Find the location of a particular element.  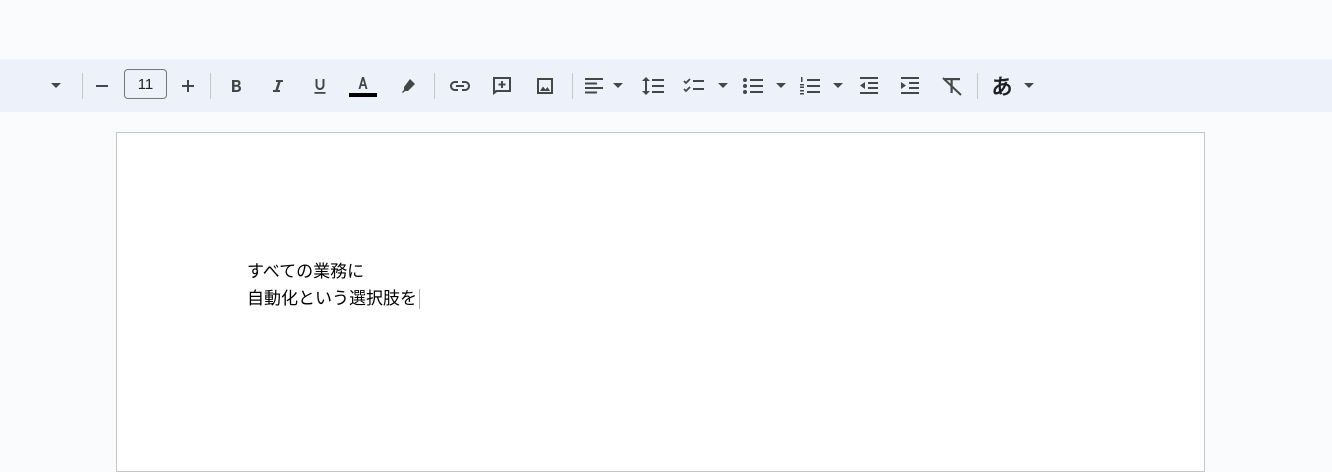

formatting-toolbar: 11 あ is located at coordinates (666, 85).